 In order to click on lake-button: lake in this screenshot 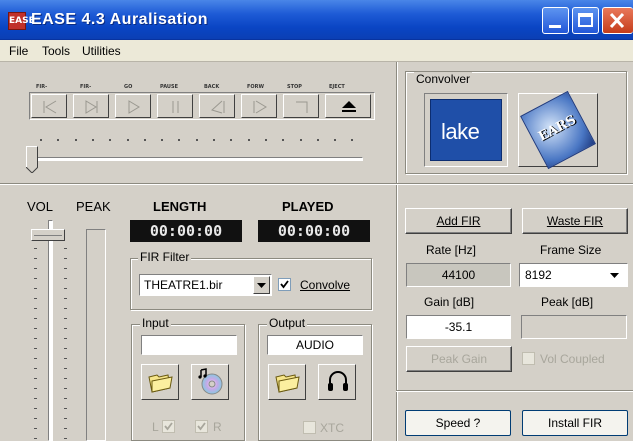, I will do `click(466, 130)`.